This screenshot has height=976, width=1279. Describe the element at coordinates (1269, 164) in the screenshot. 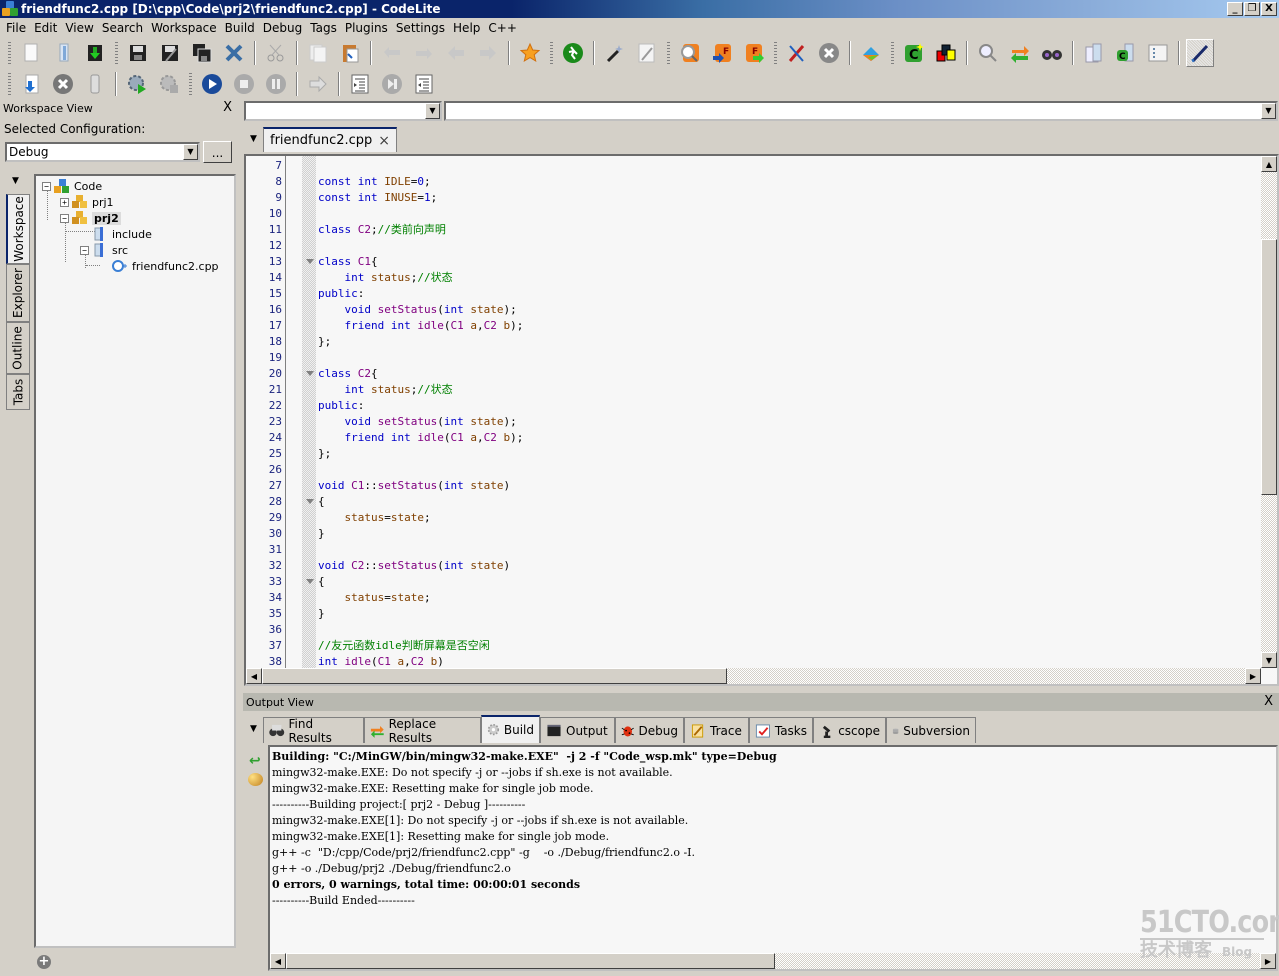

I see `scroll-up-icon: ▲` at that location.